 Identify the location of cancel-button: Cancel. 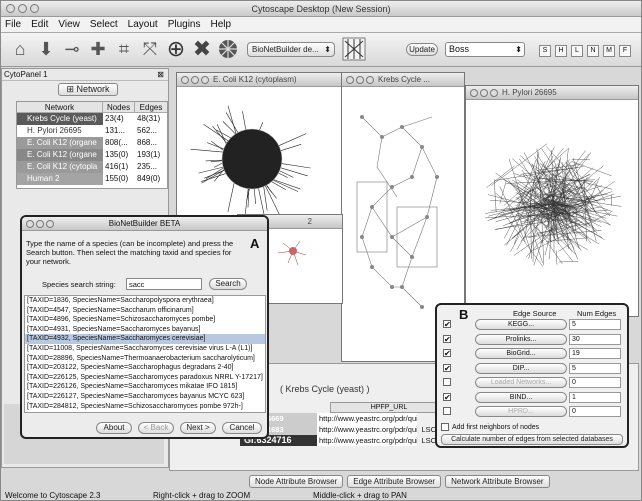
(242, 428).